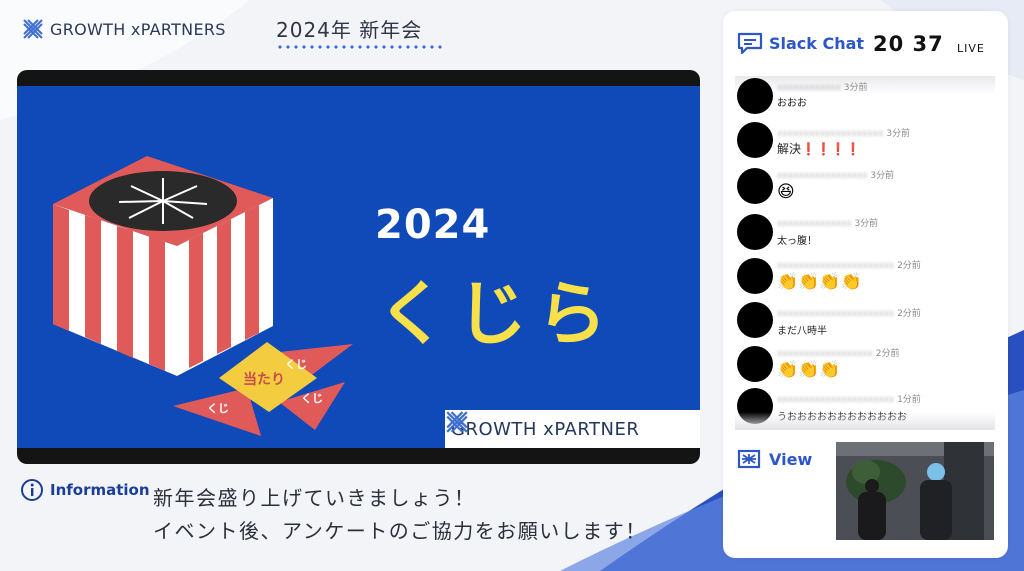 The image size is (1024, 571). I want to click on live-video-preview, so click(915, 491).